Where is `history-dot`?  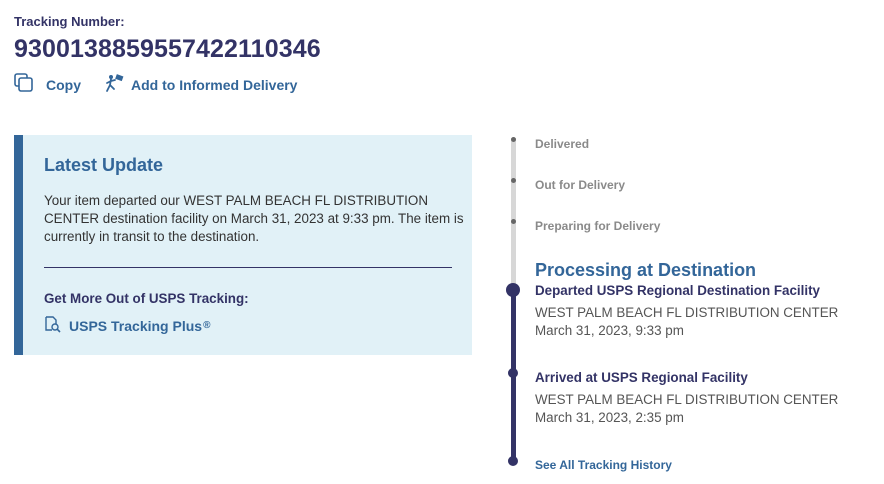
history-dot is located at coordinates (513, 461).